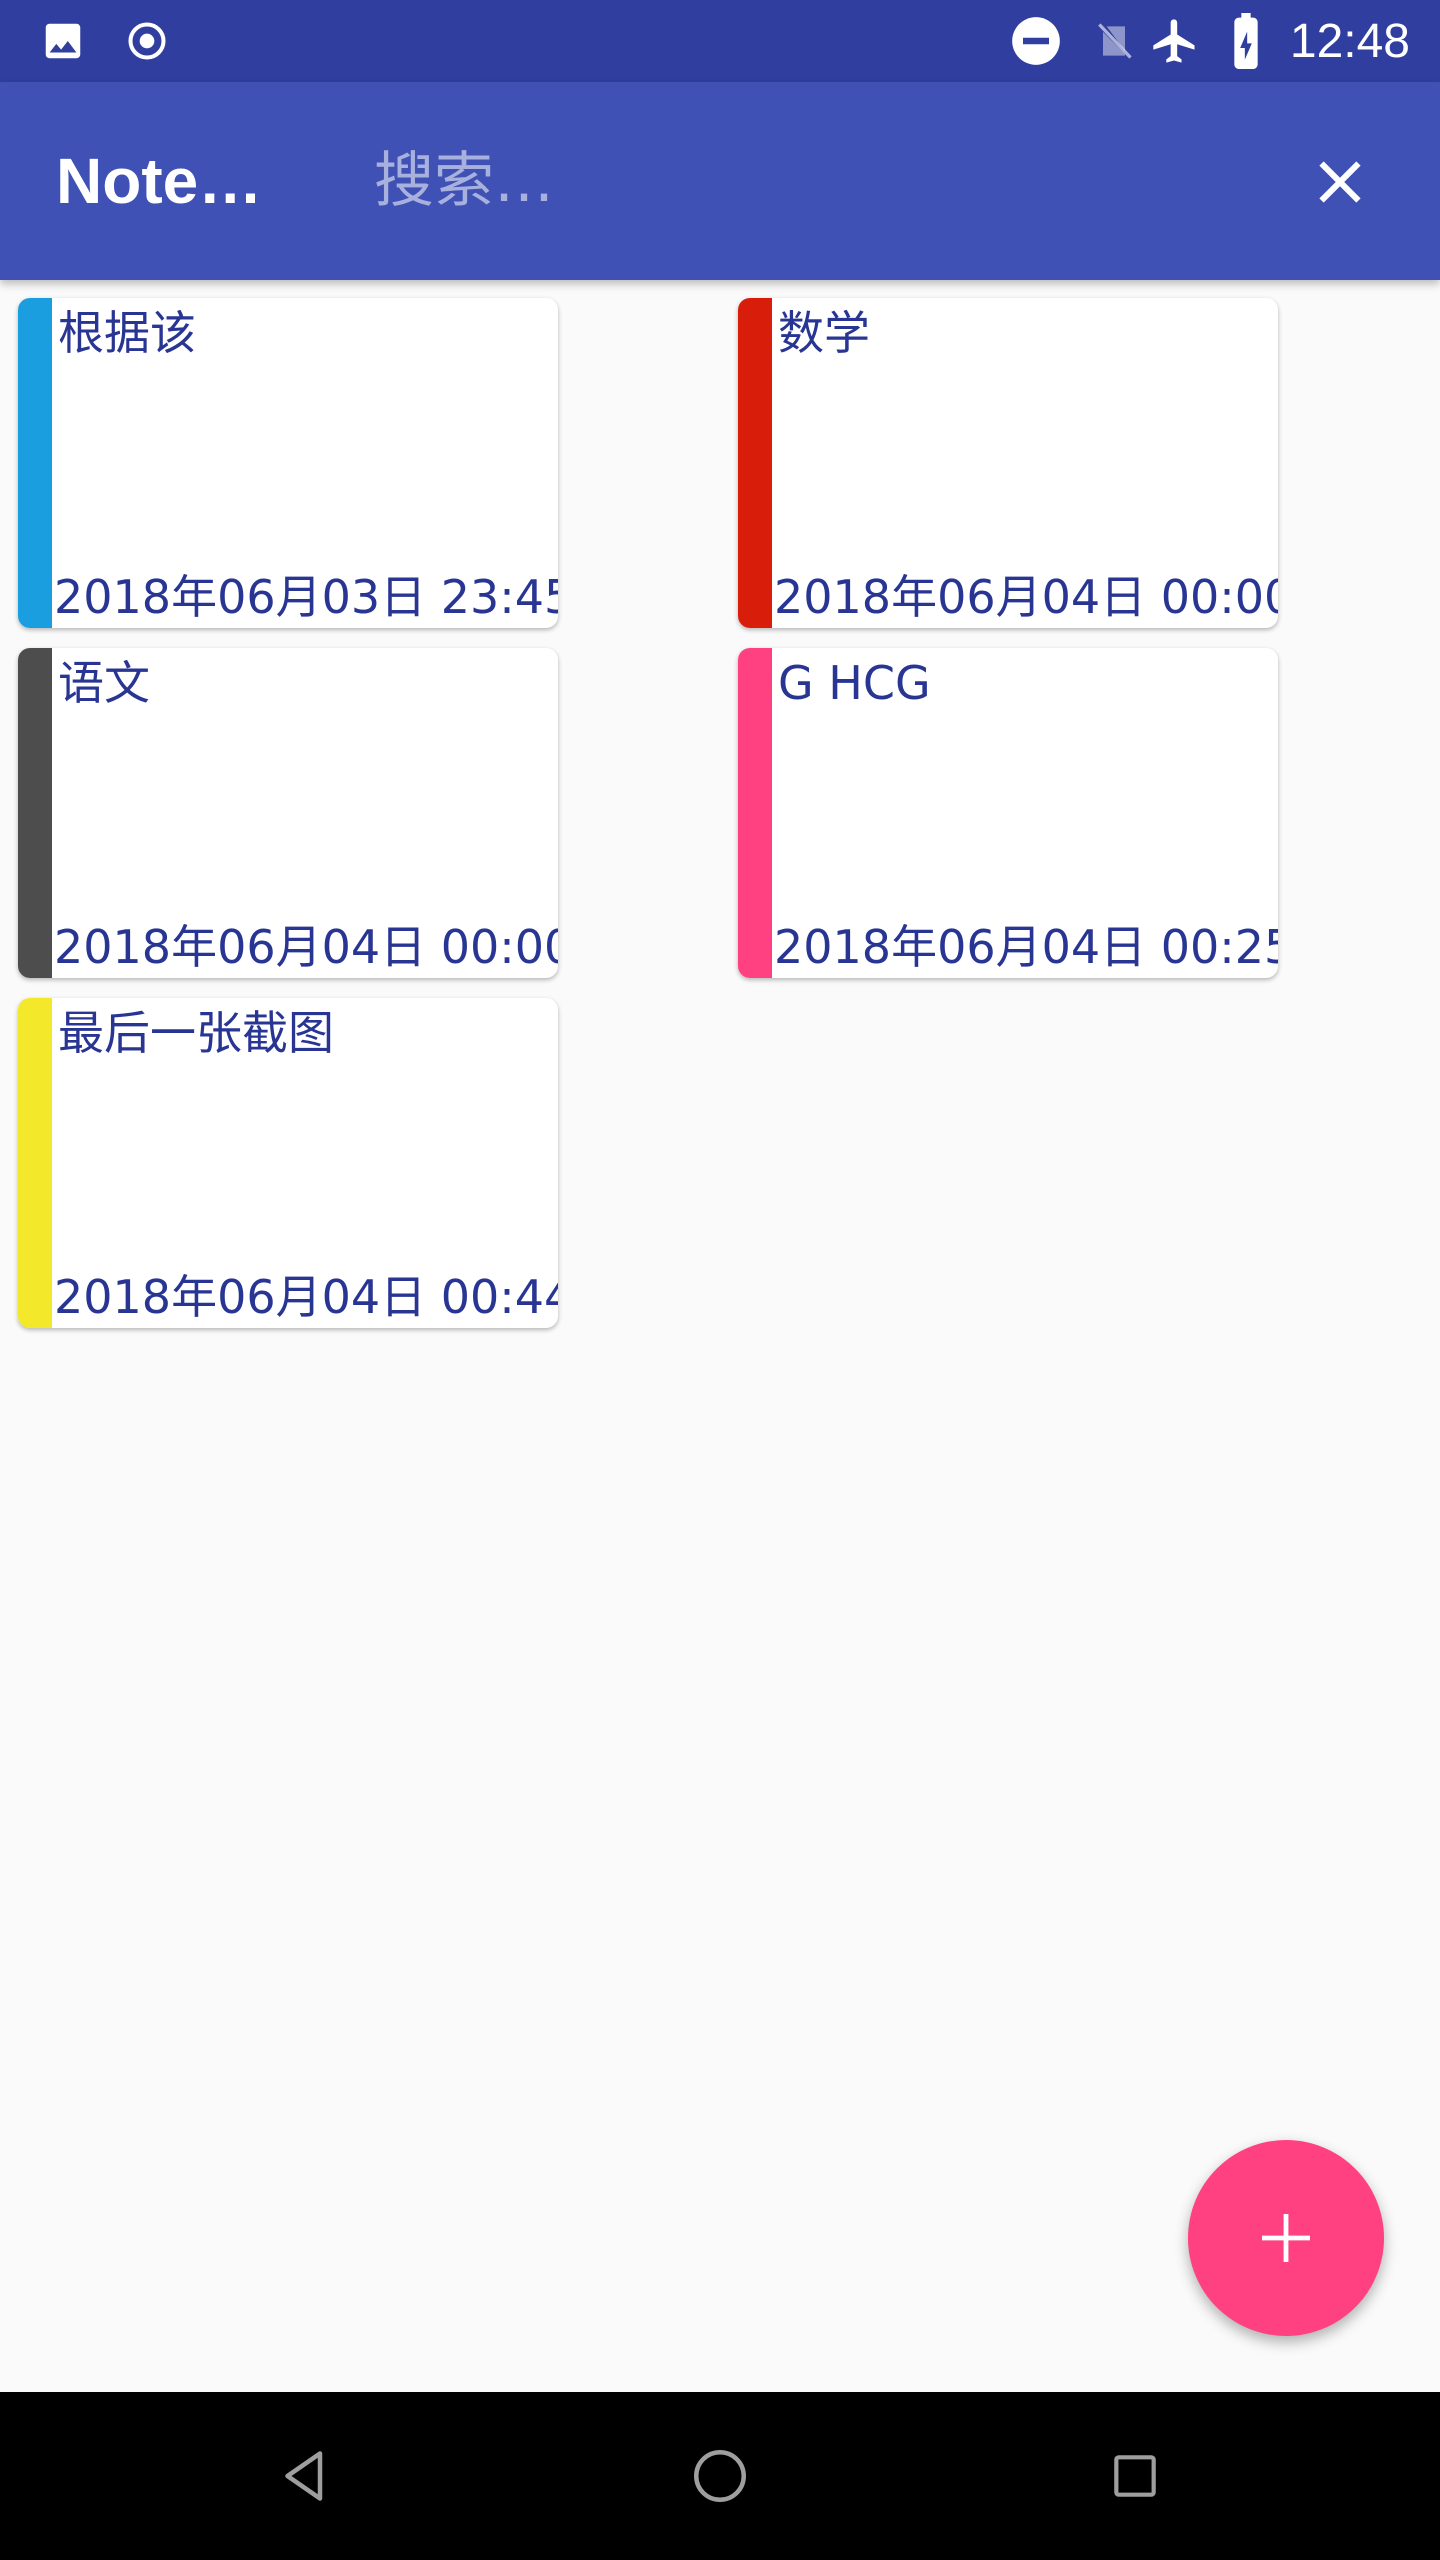 This screenshot has width=1440, height=2560. What do you see at coordinates (824, 181) in the screenshot?
I see `search-input` at bounding box center [824, 181].